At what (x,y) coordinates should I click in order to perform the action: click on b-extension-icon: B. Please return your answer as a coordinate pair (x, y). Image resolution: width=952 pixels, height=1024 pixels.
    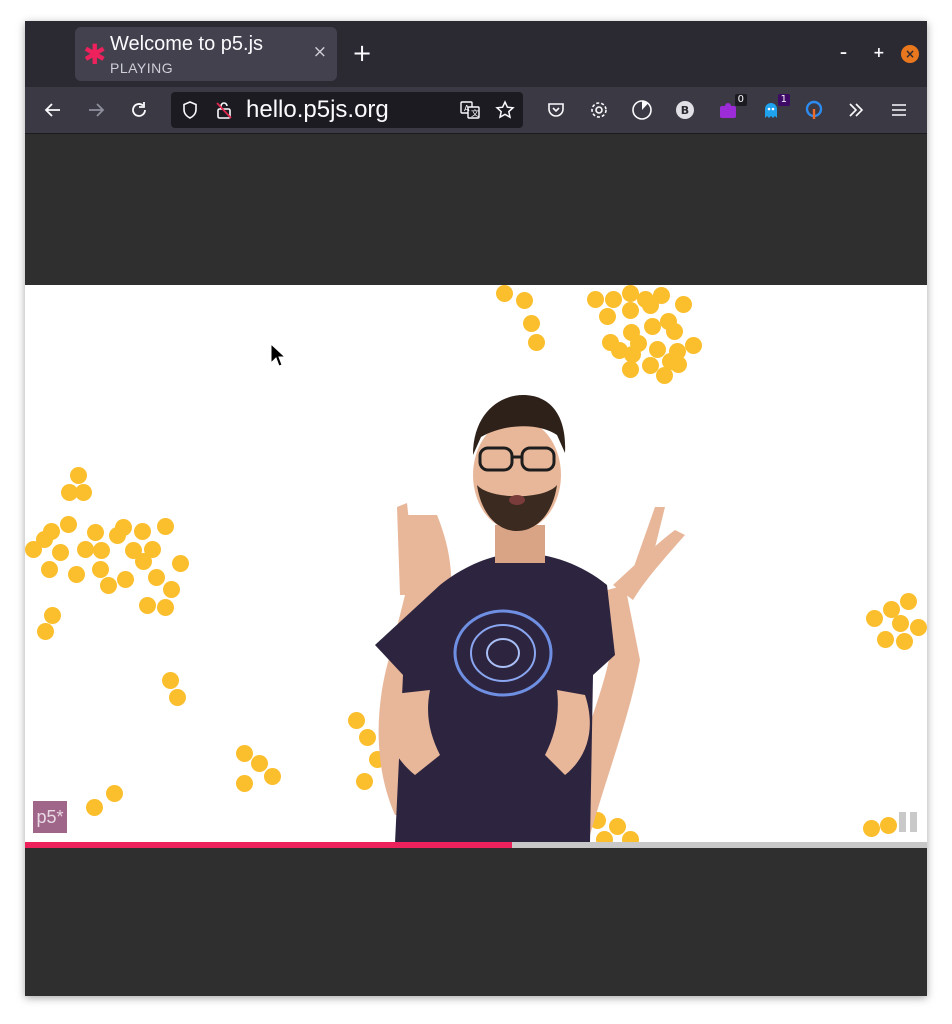
    Looking at the image, I should click on (685, 110).